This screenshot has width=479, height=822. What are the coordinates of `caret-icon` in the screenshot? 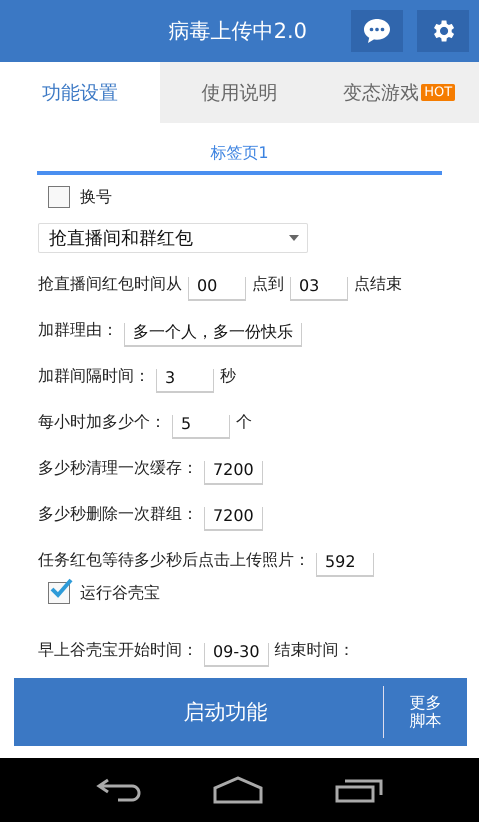 It's located at (294, 238).